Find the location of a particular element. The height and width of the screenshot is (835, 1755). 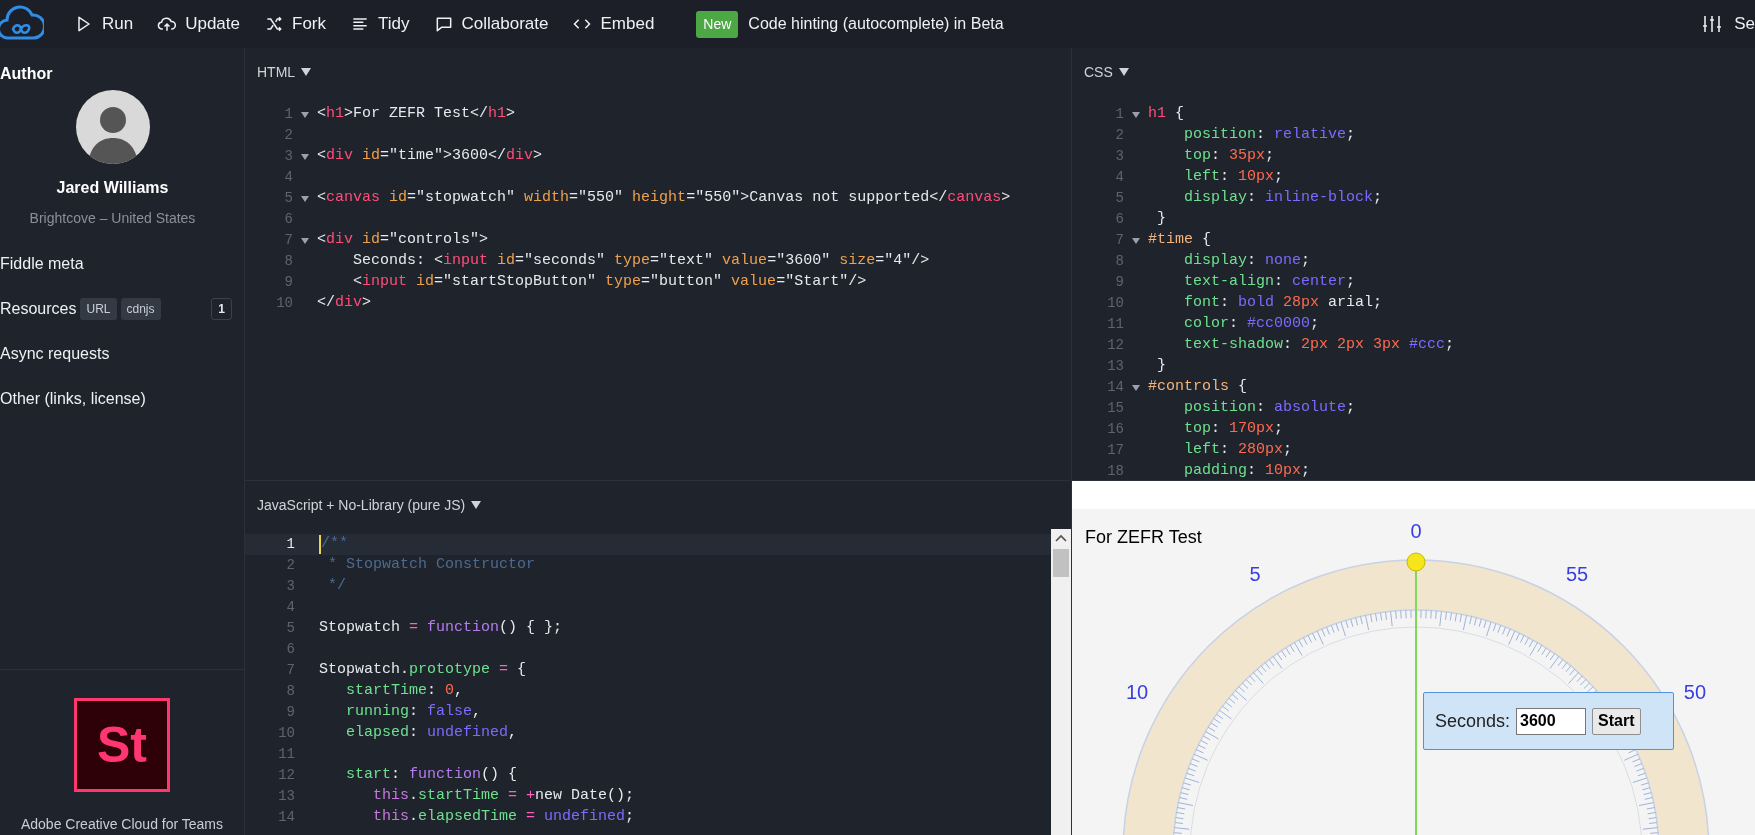

code-line: } is located at coordinates (1161, 219).